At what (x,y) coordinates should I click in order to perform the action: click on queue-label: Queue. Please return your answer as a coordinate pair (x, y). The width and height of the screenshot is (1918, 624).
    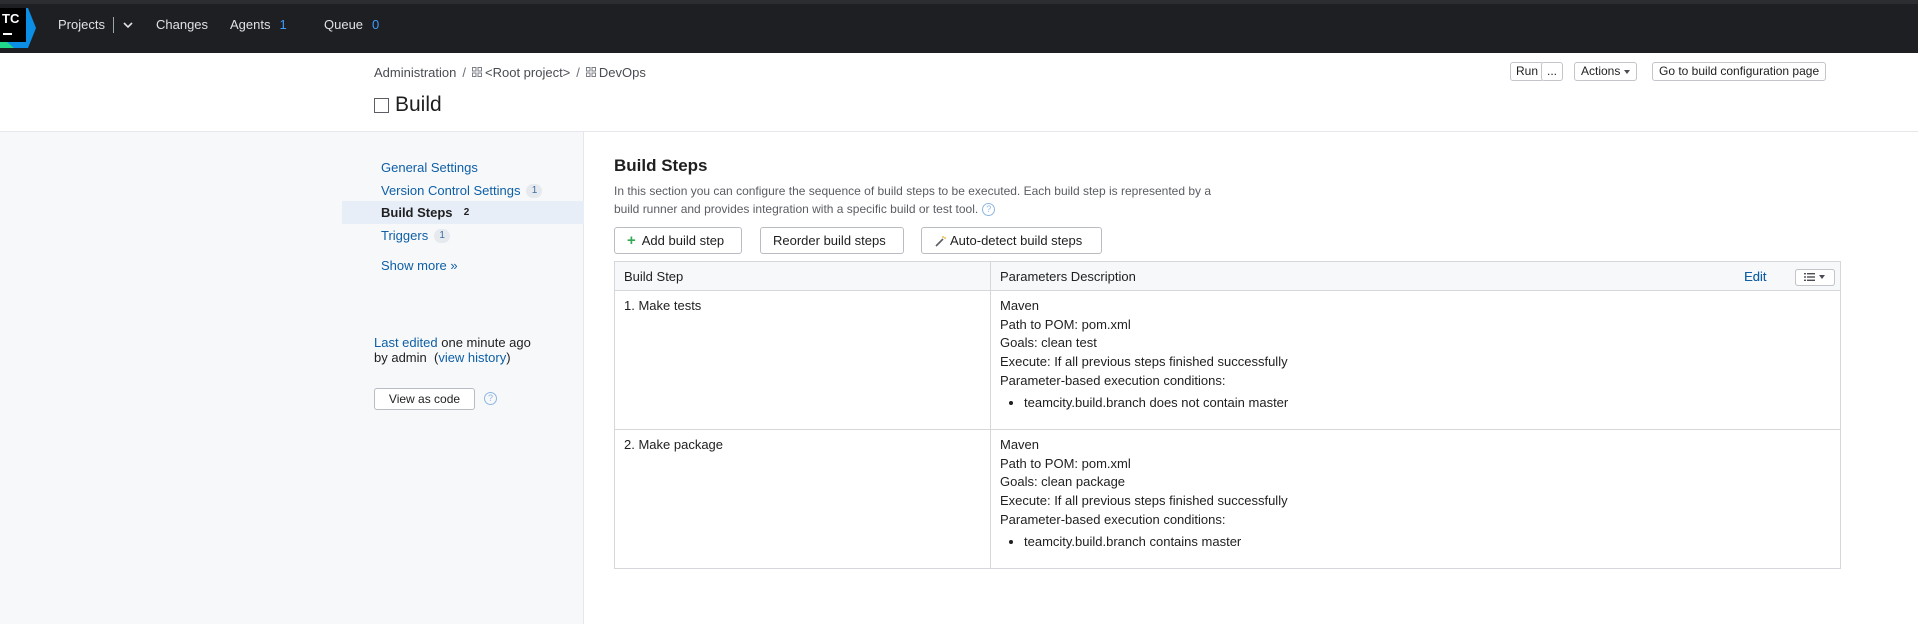
    Looking at the image, I should click on (343, 25).